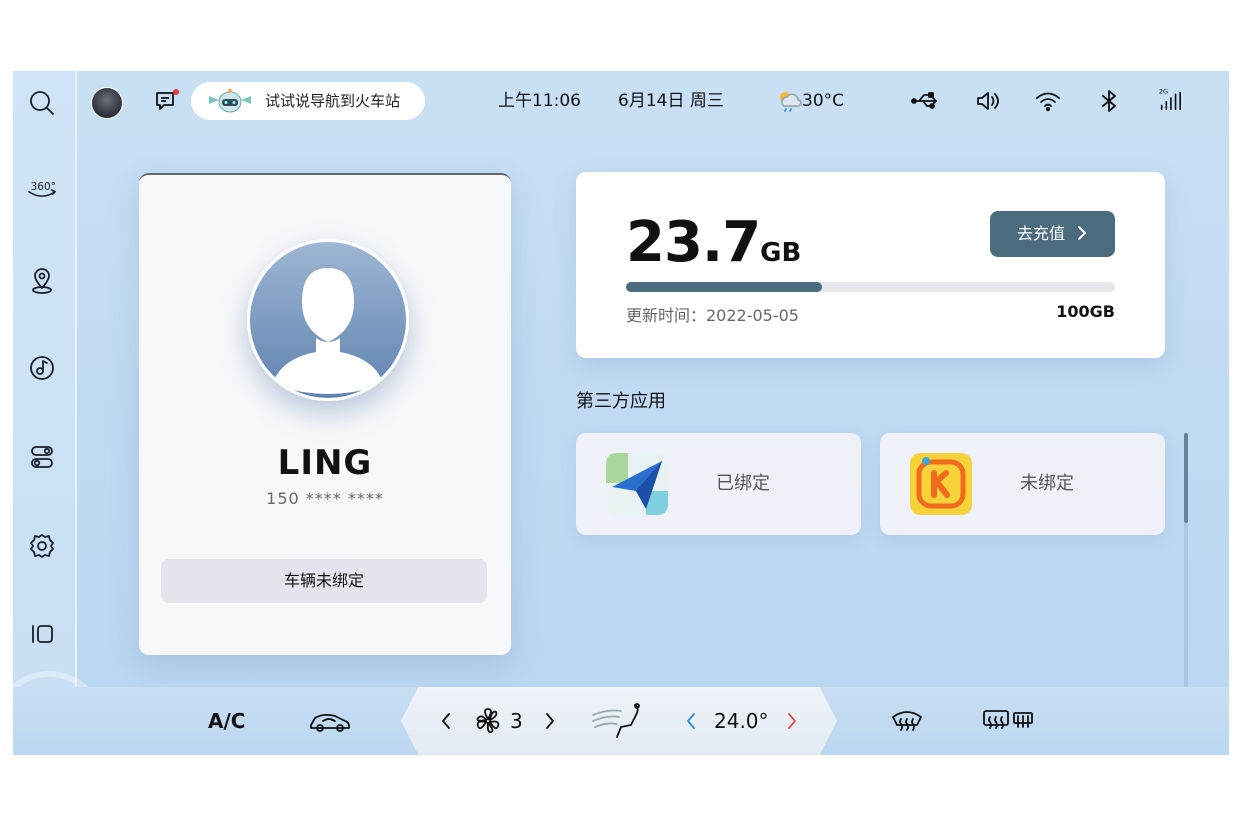 The height and width of the screenshot is (827, 1241). Describe the element at coordinates (907, 721) in the screenshot. I see `front-defrost-icon` at that location.